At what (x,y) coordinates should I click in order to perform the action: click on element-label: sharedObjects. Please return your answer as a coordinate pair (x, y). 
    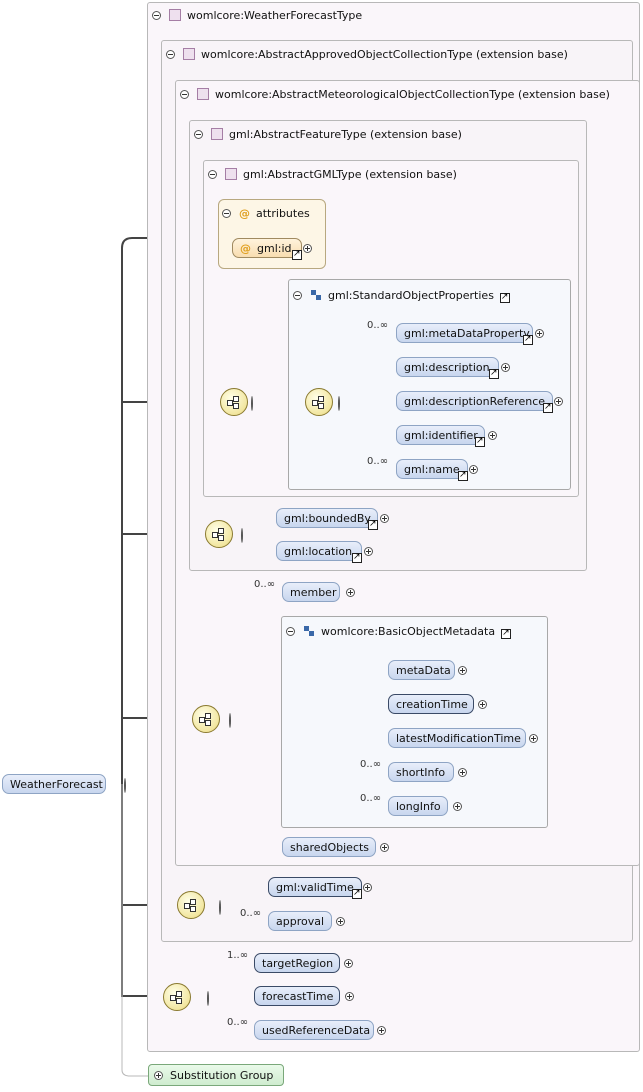
    Looking at the image, I should click on (330, 847).